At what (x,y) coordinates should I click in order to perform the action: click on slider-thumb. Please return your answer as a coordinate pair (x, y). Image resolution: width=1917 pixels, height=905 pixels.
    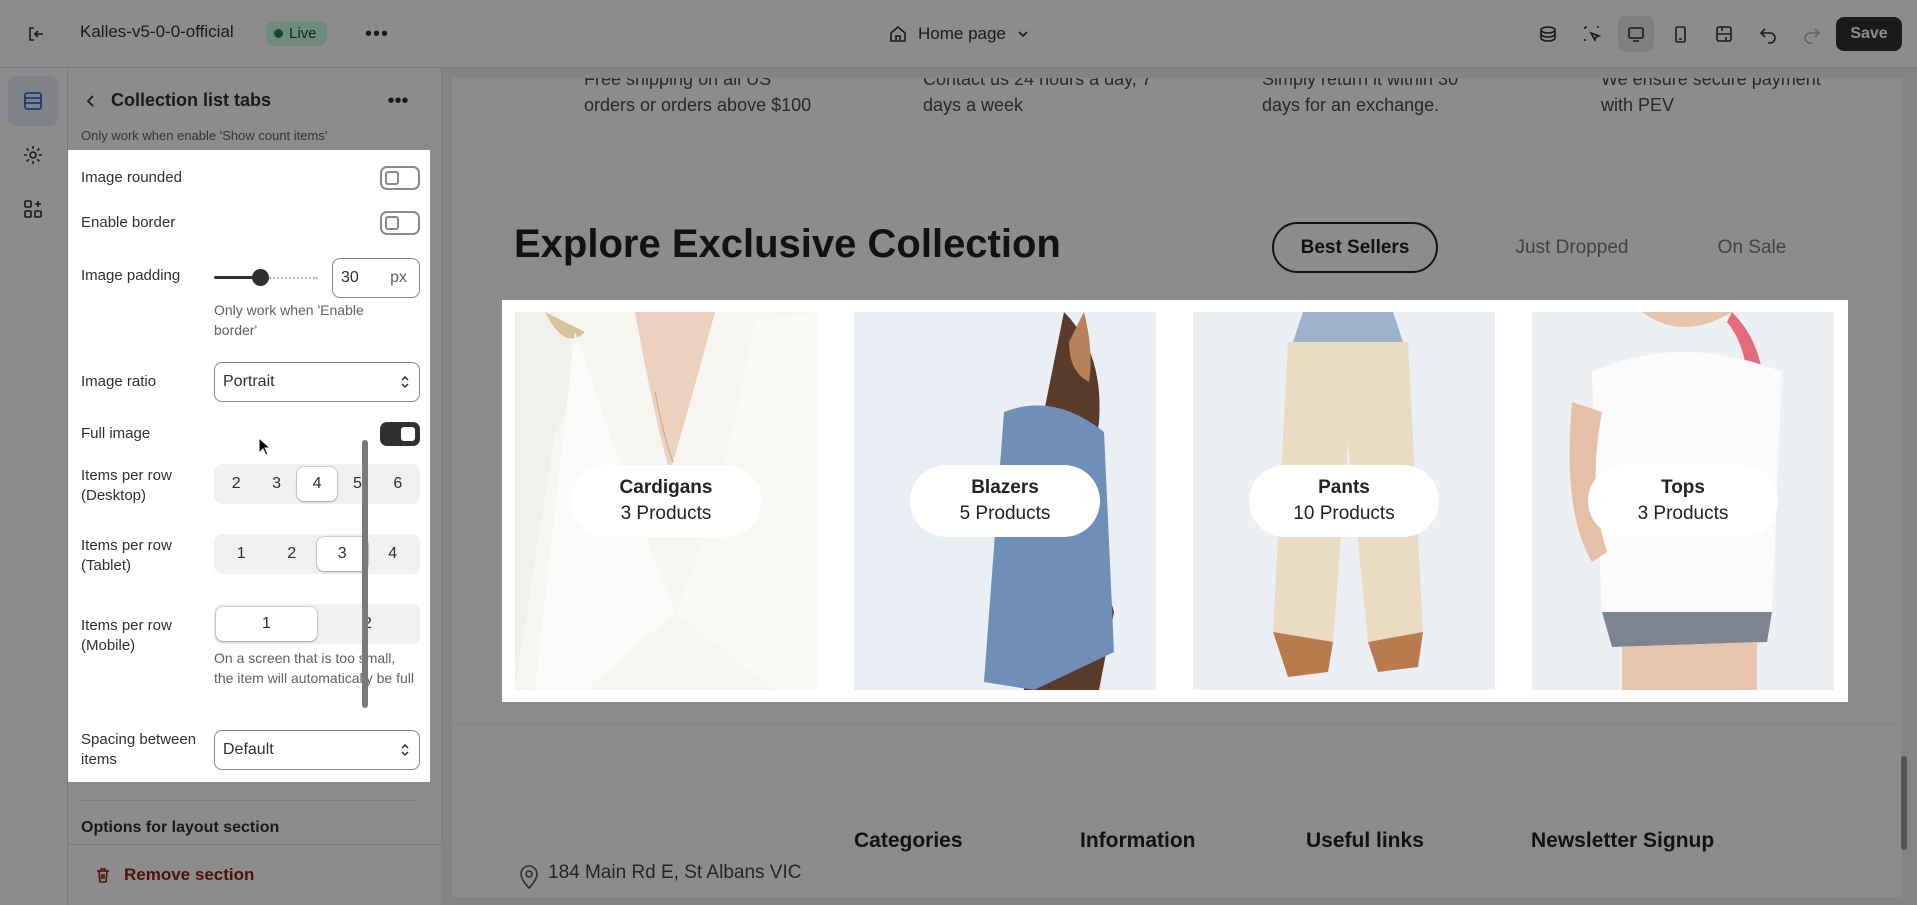
    Looking at the image, I should click on (260, 277).